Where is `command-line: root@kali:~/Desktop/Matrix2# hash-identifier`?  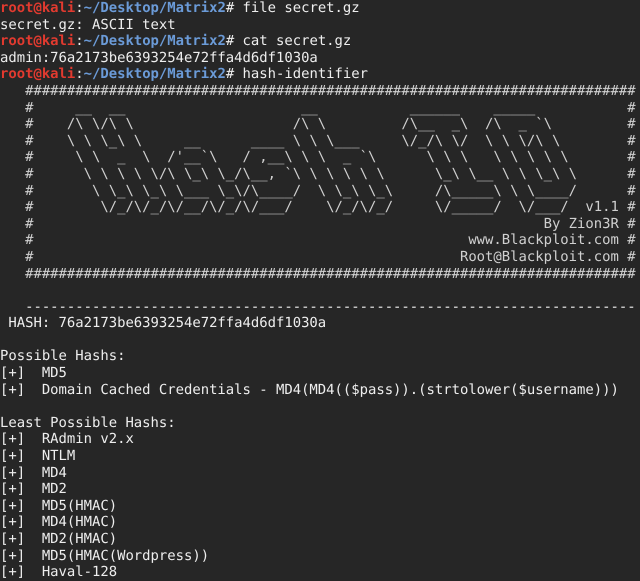 command-line: root@kali:~/Desktop/Matrix2# hash-identifier is located at coordinates (184, 74).